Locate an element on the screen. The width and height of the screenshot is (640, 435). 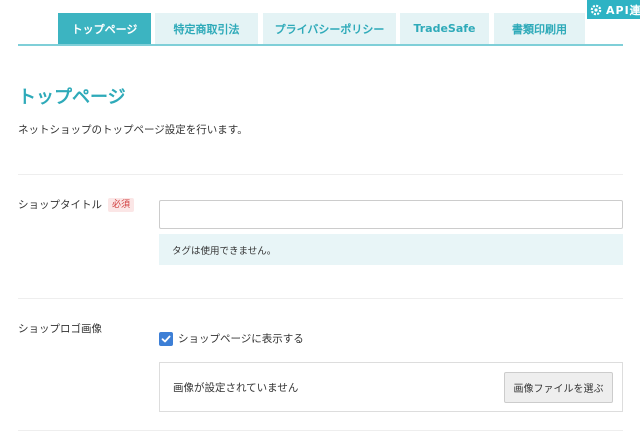
logo-file-box: 画像が設定されていません 画像ファイルを選ぶ is located at coordinates (391, 387).